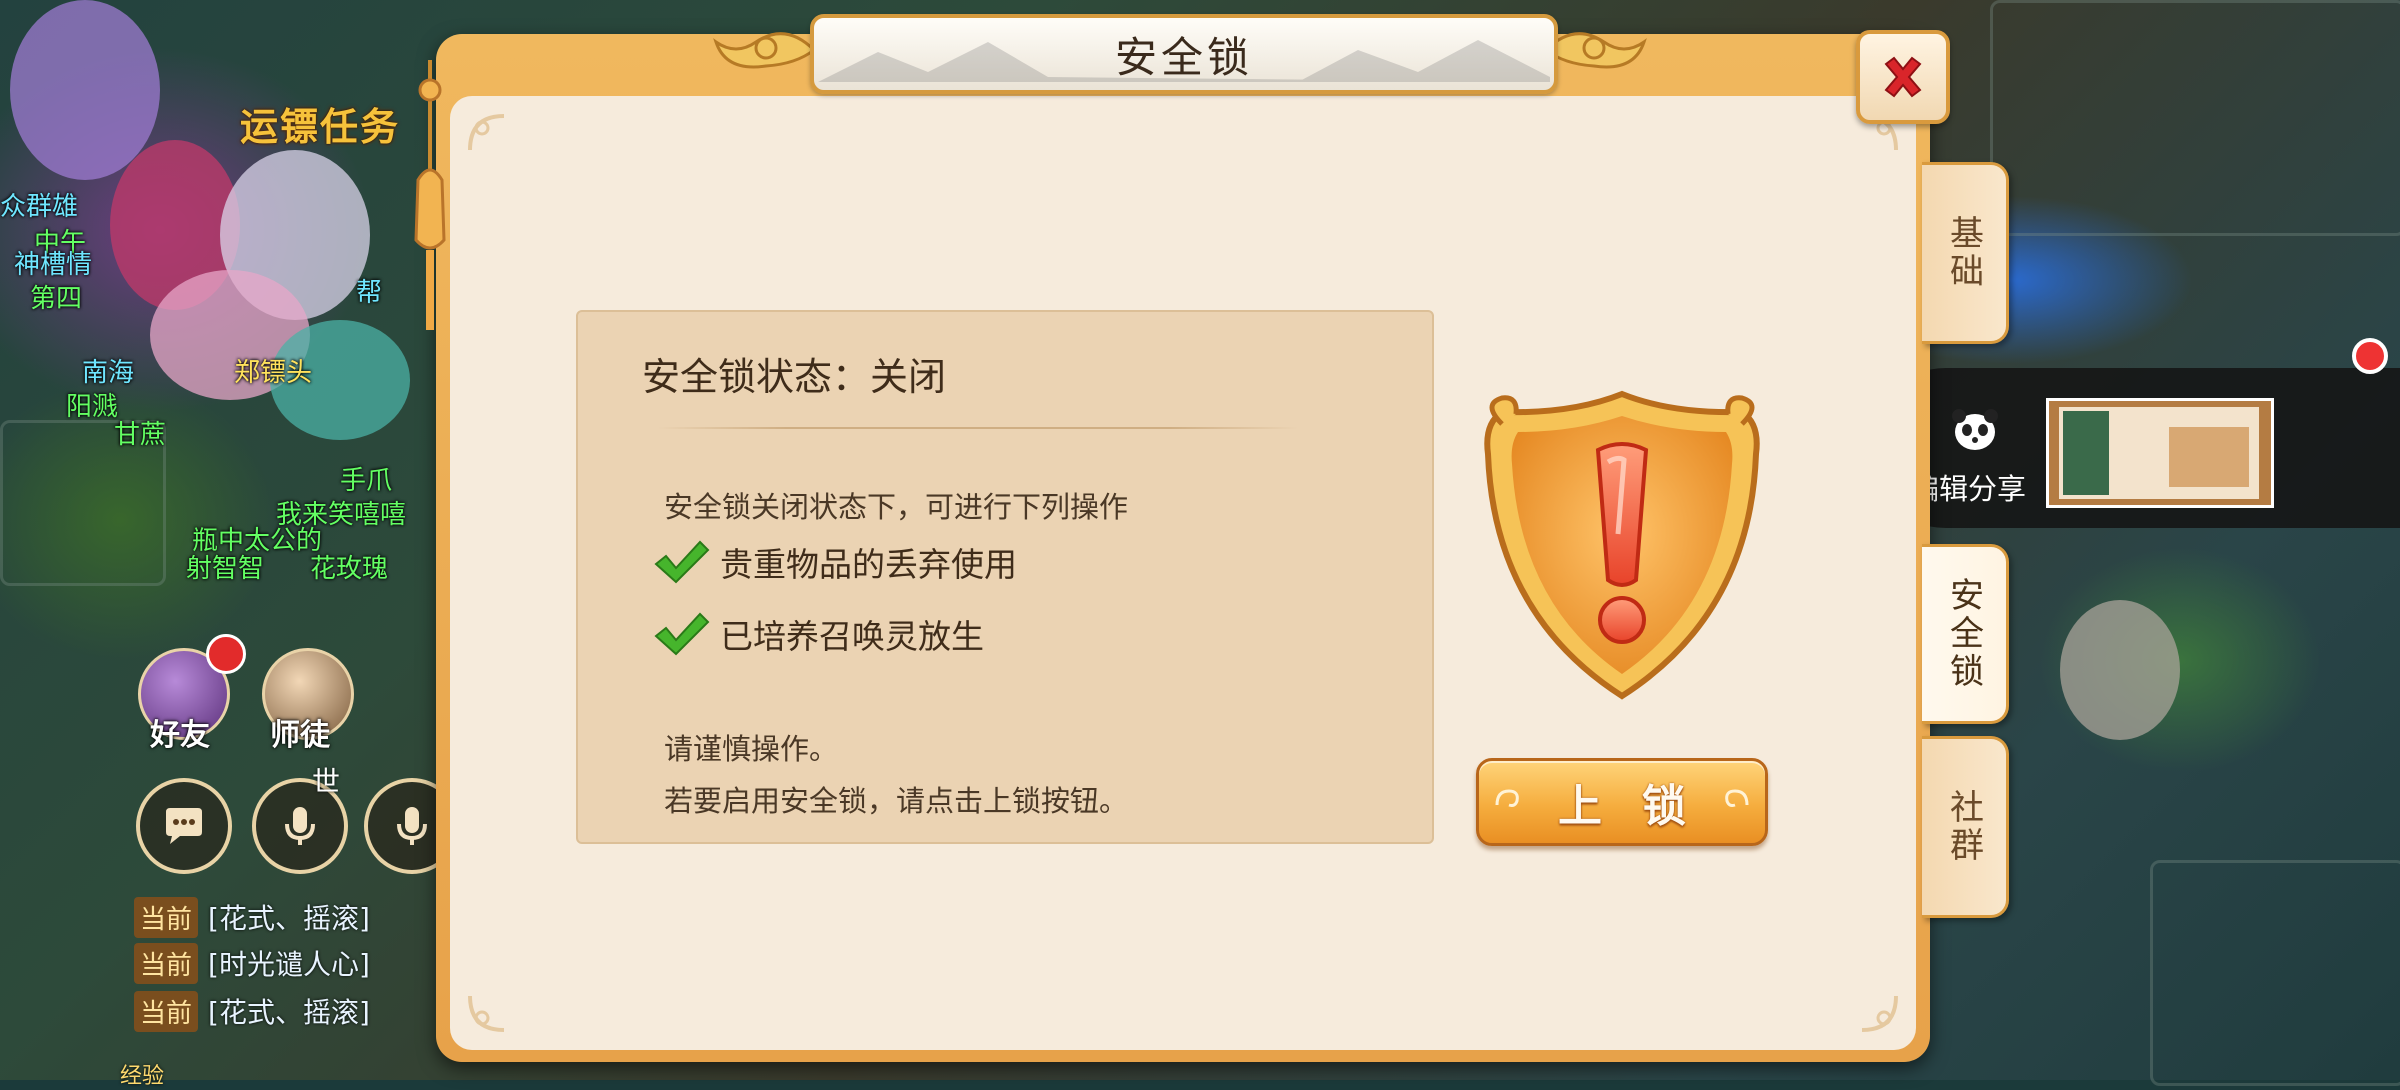 The height and width of the screenshot is (1090, 2400). What do you see at coordinates (225, 566) in the screenshot?
I see `player-name-tag: 射智智` at bounding box center [225, 566].